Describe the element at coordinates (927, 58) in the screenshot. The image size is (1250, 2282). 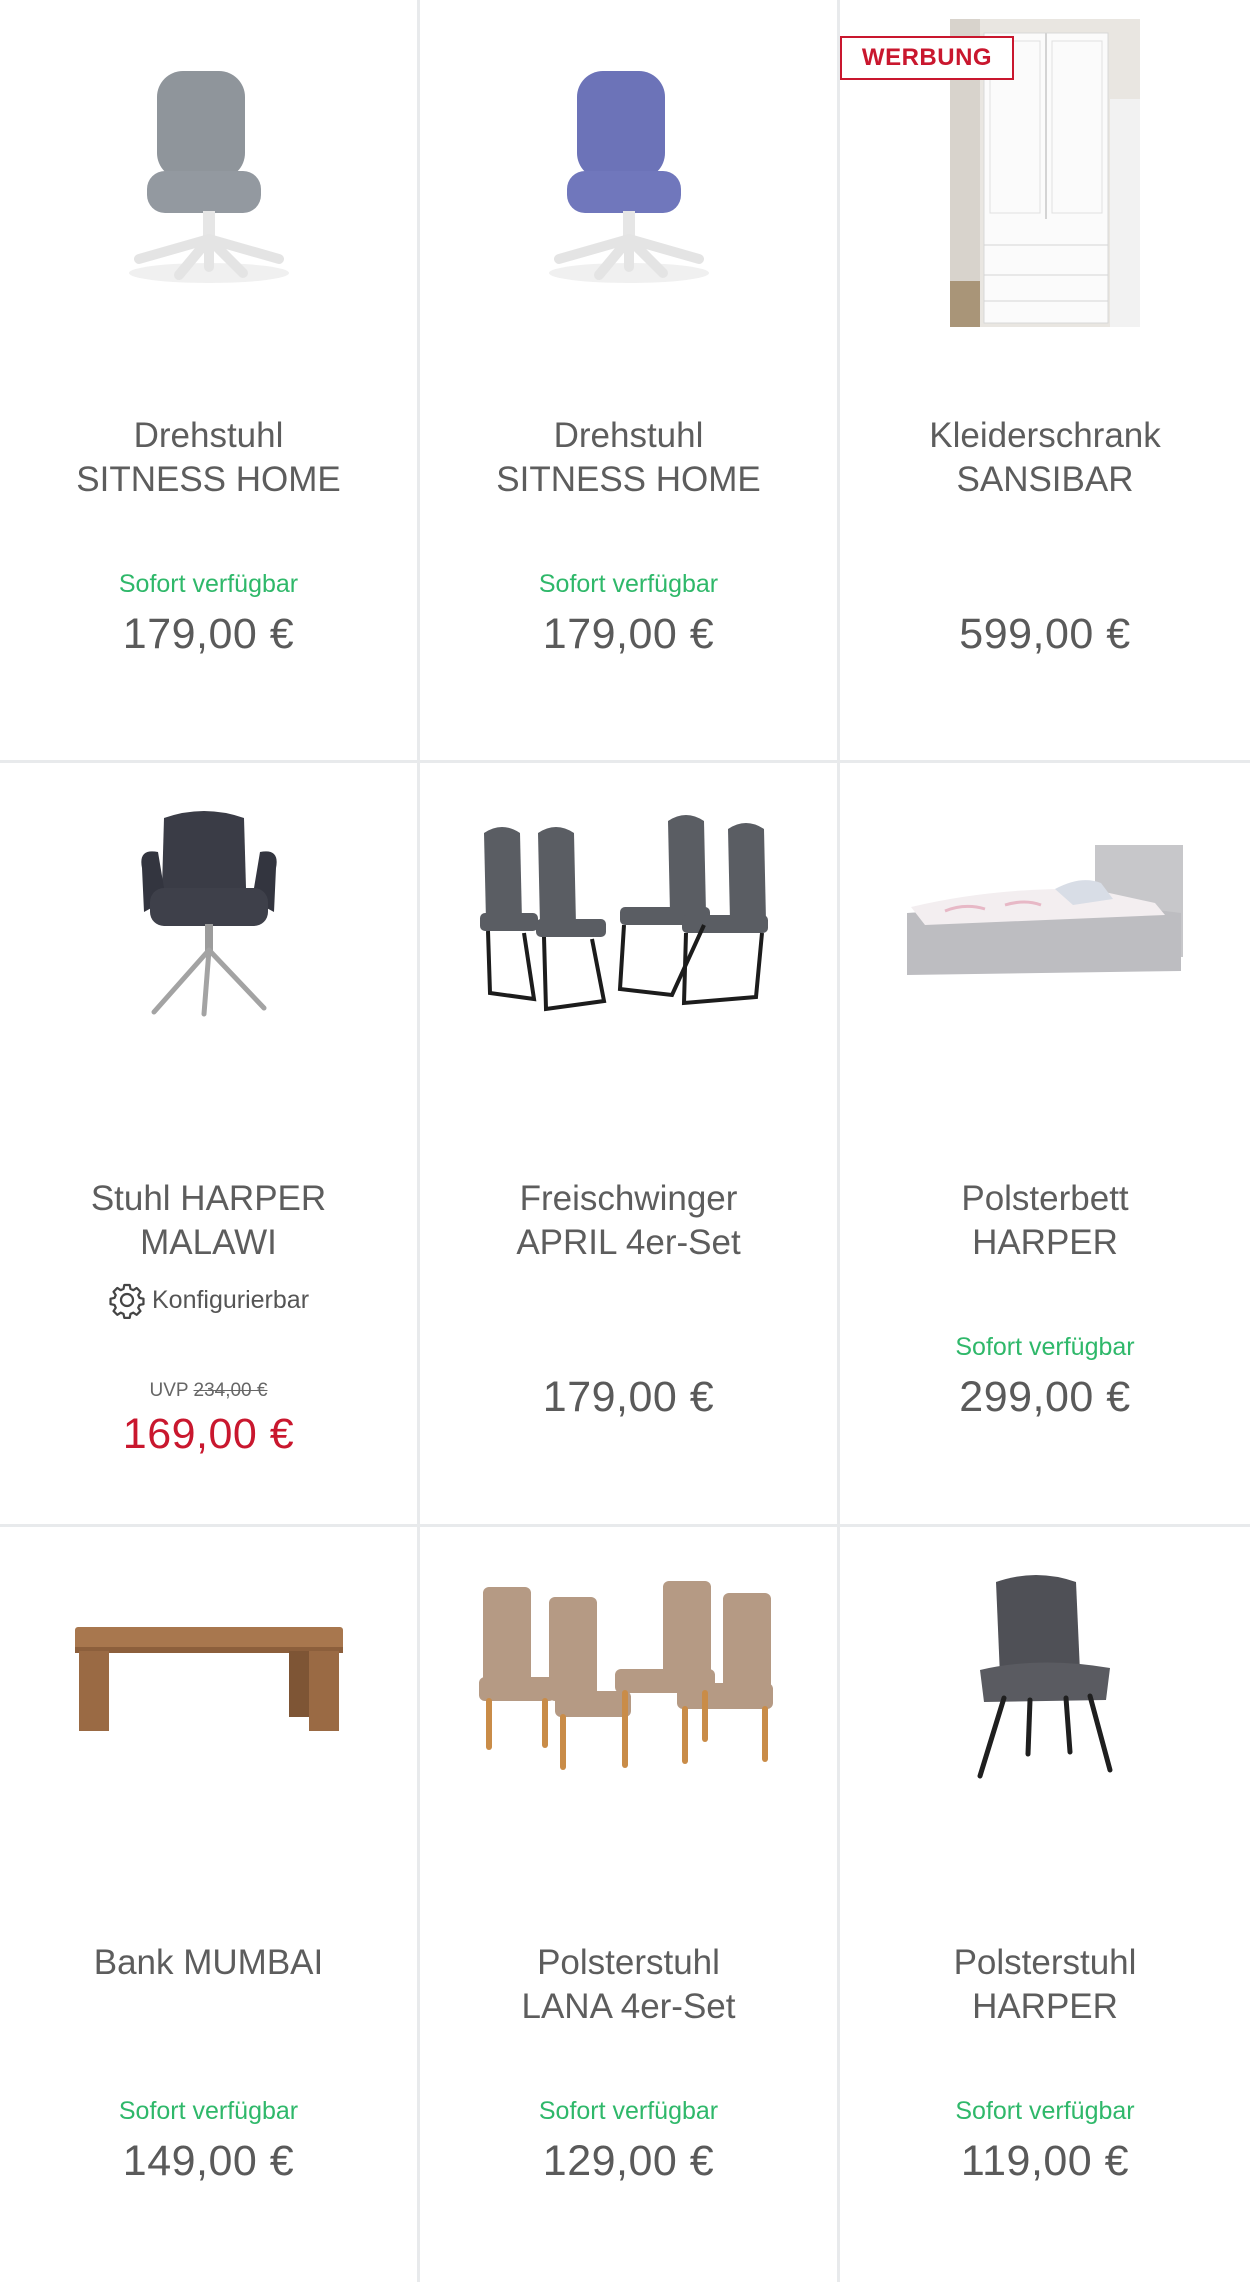
I see `advertising-badge: WERBUNG` at that location.